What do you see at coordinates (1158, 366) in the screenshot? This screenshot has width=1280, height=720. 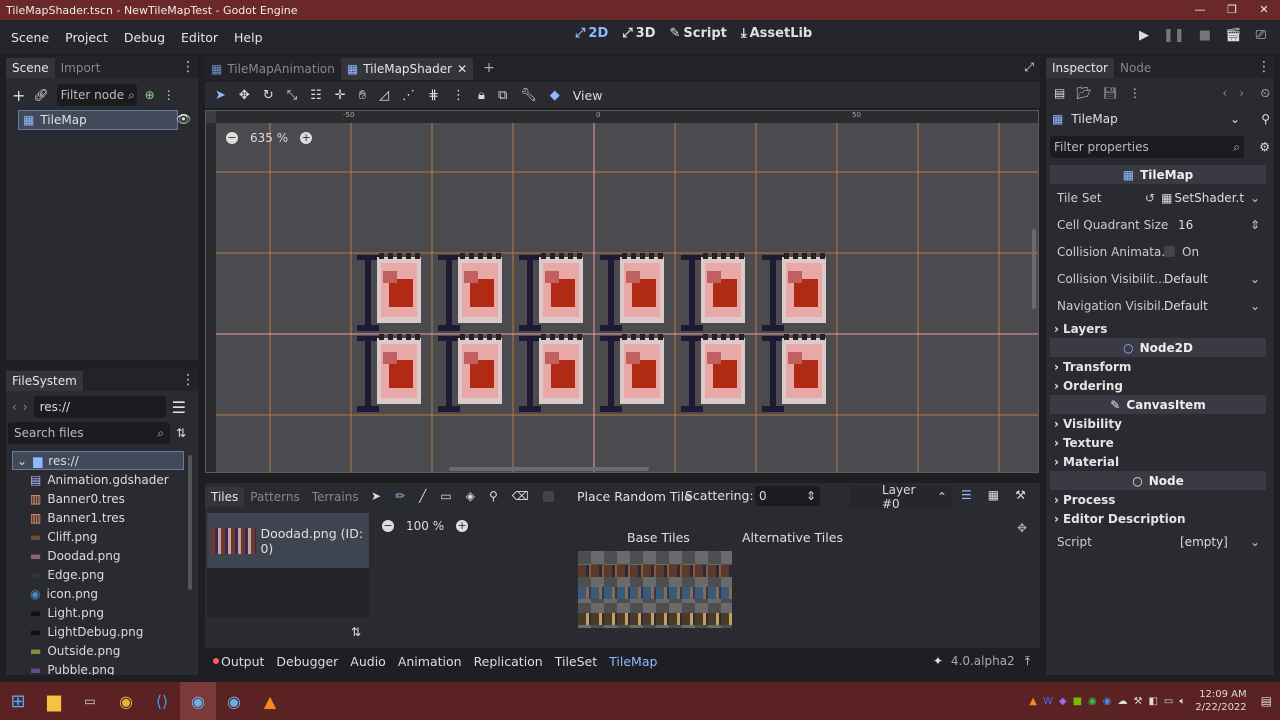 I see `section-transform: › Transform` at bounding box center [1158, 366].